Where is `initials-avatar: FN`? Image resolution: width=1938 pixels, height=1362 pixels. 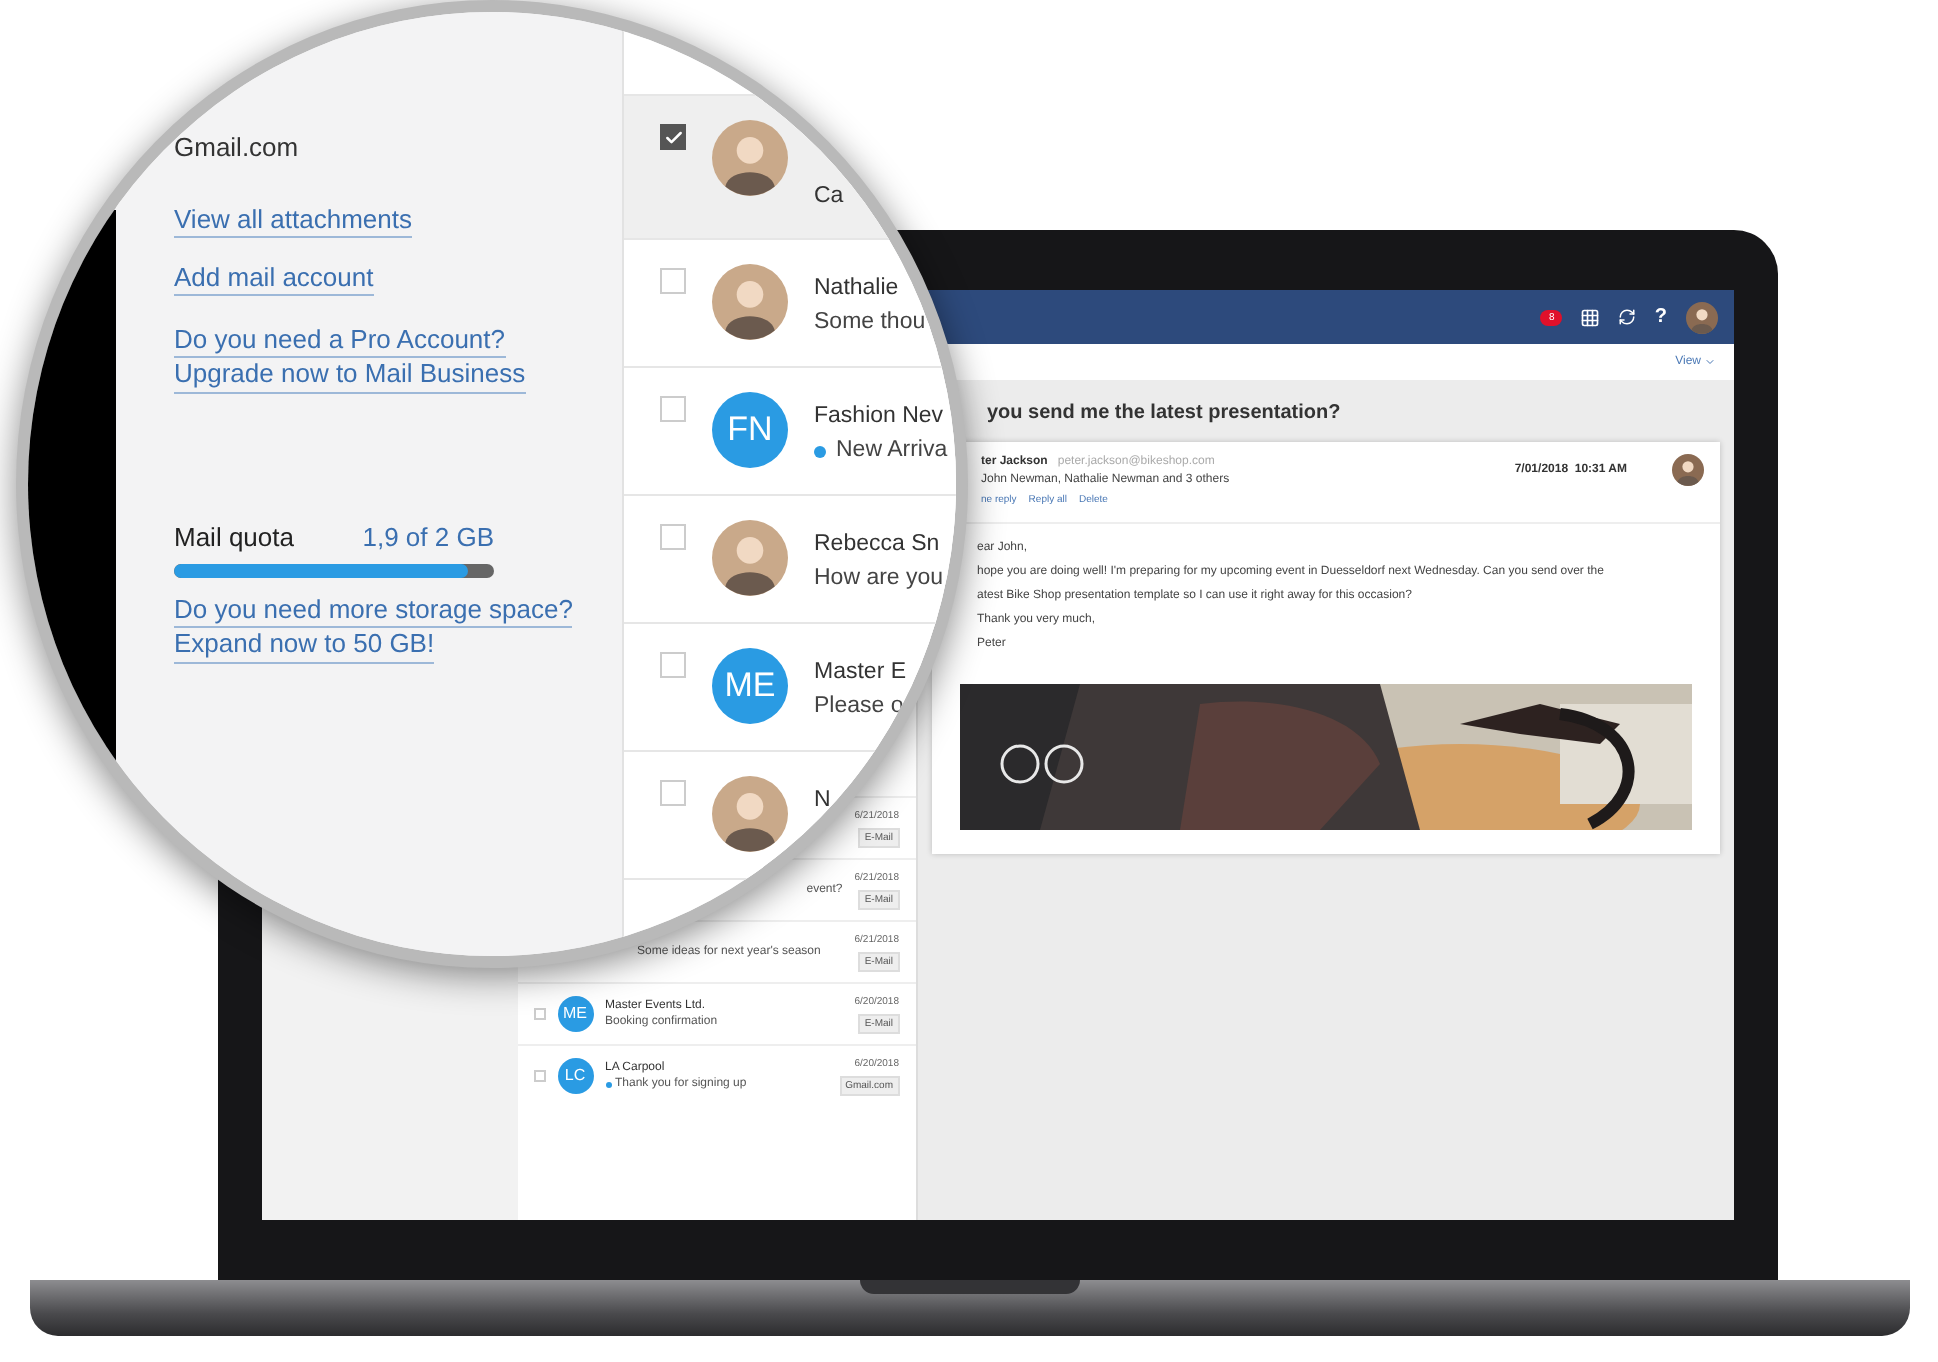 initials-avatar: FN is located at coordinates (750, 430).